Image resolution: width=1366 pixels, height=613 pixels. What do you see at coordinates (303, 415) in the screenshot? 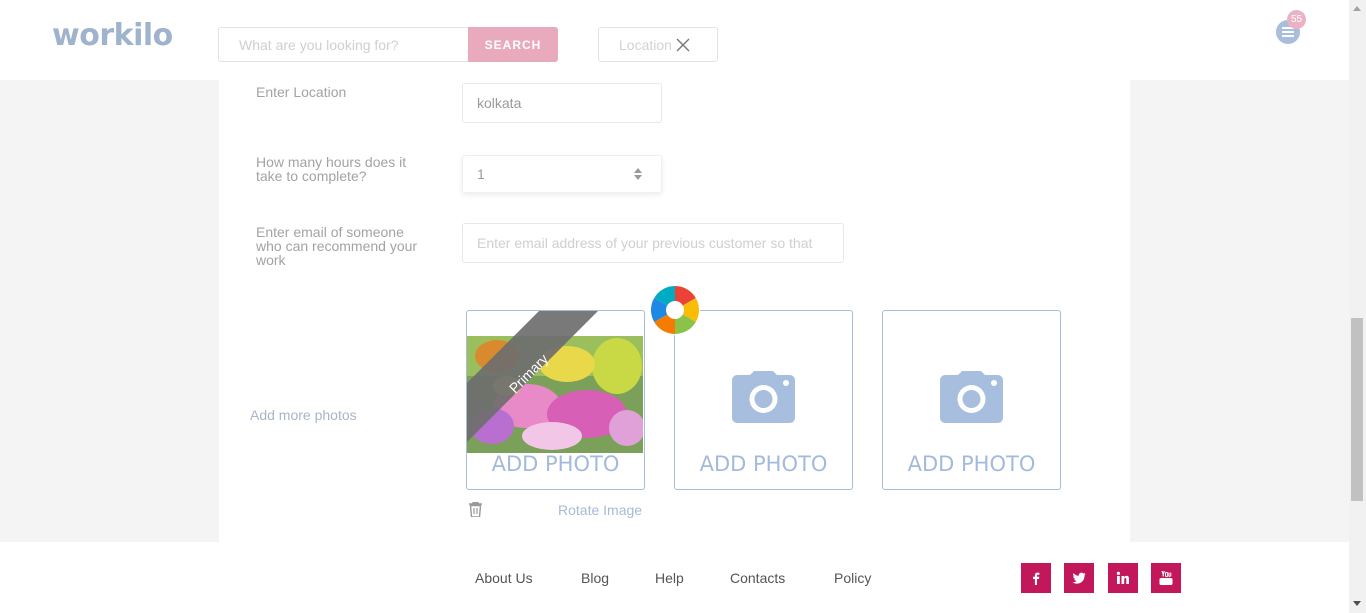
I see `add-photos-label: Add more photos` at bounding box center [303, 415].